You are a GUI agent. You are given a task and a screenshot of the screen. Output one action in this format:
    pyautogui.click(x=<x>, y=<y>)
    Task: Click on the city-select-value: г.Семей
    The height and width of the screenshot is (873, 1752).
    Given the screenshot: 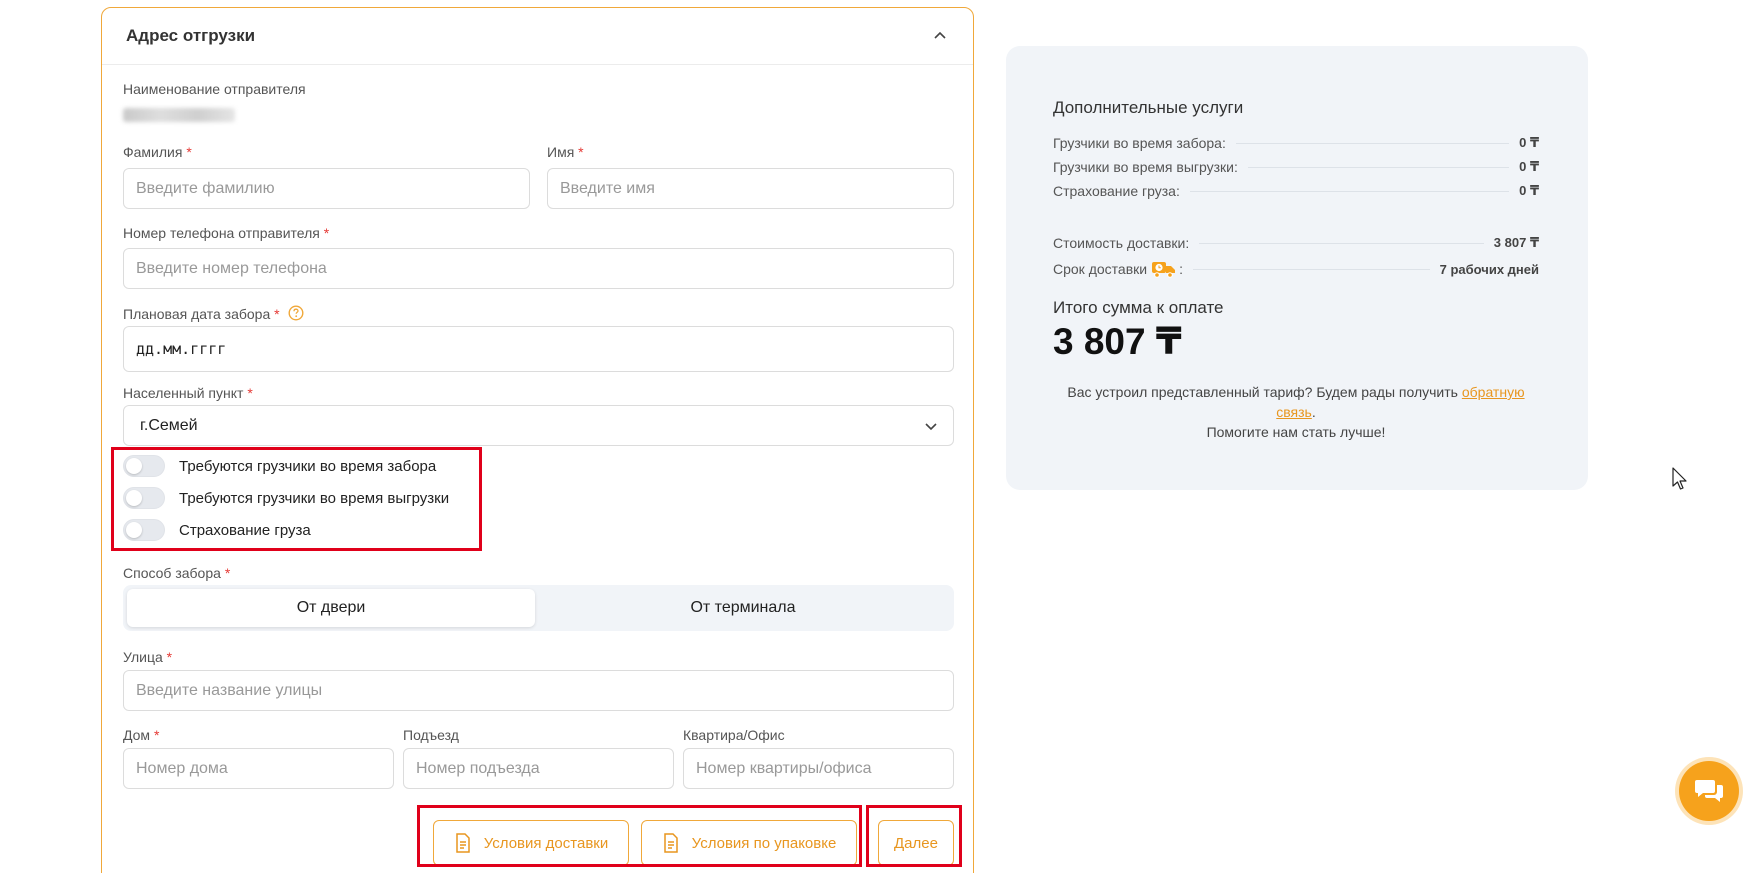 What is the action you would take?
    pyautogui.click(x=169, y=425)
    